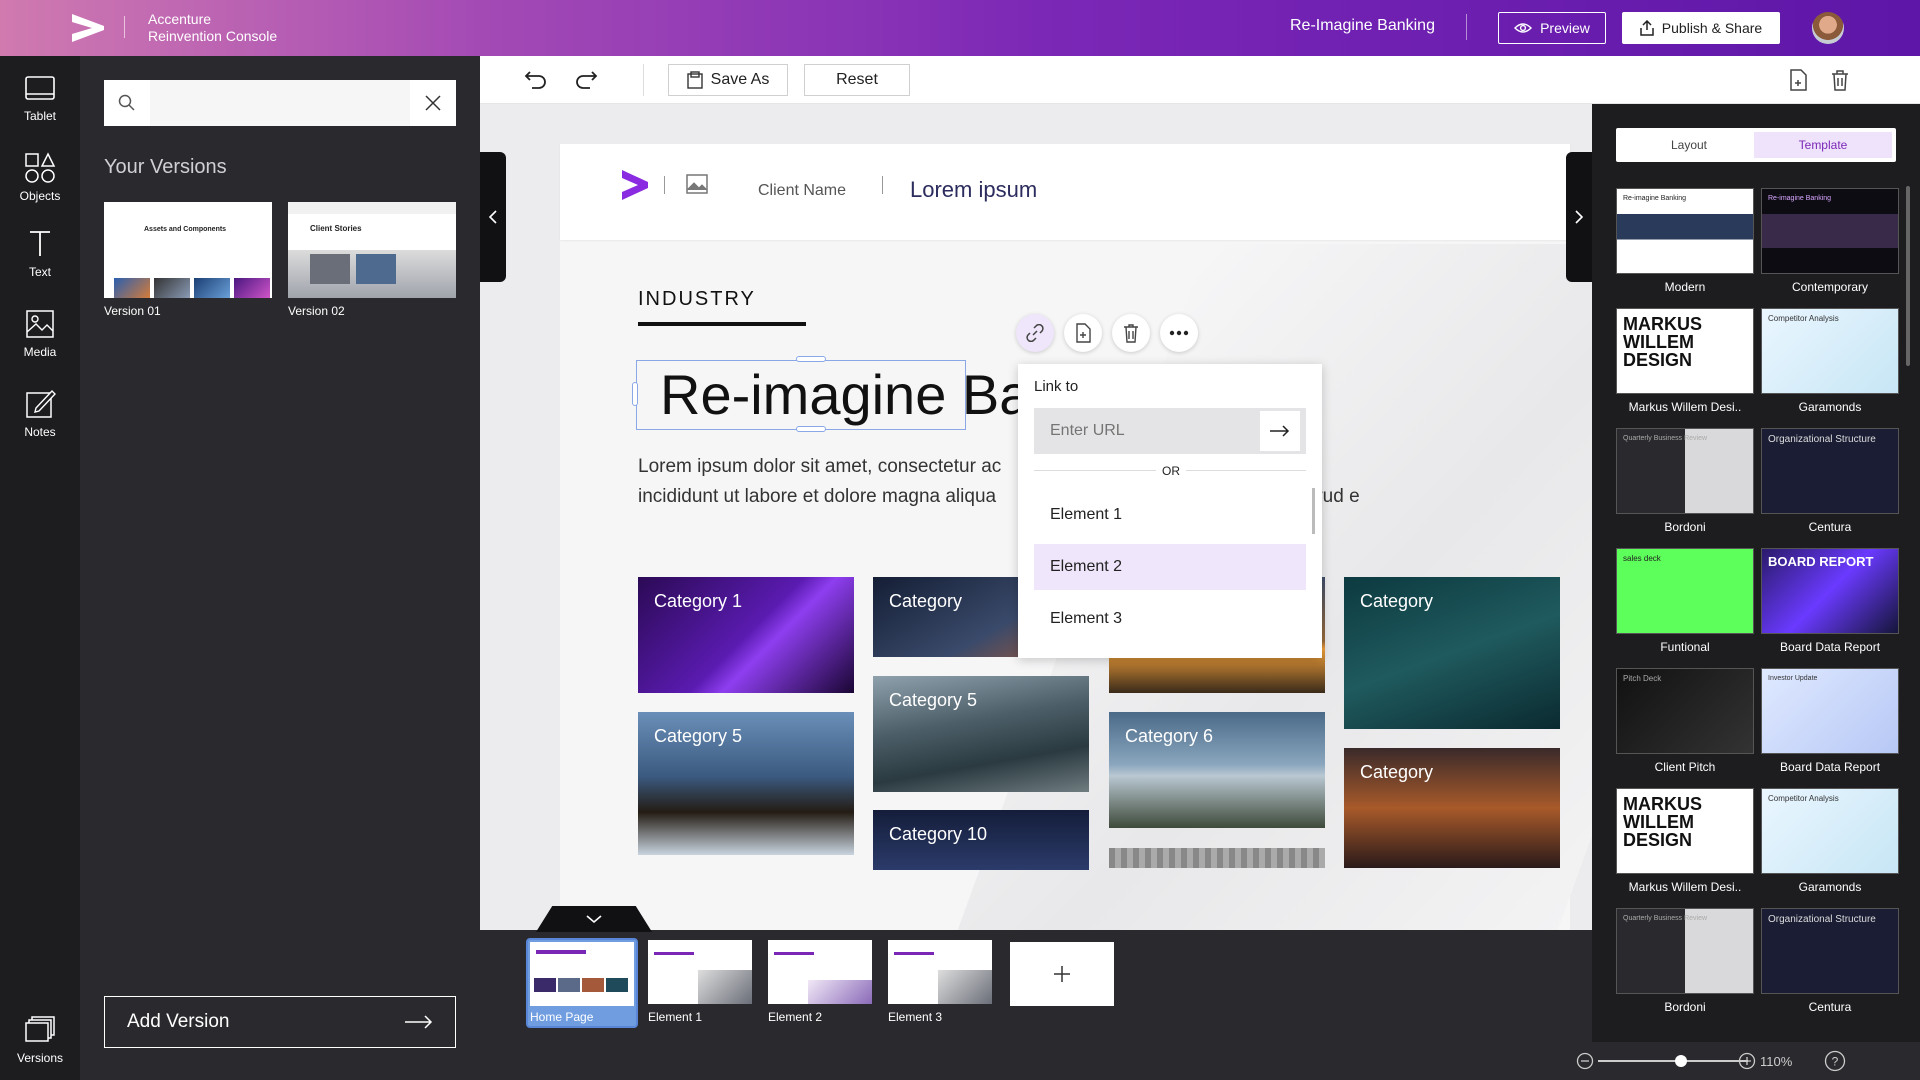 Image resolution: width=1920 pixels, height=1080 pixels. What do you see at coordinates (1685, 471) in the screenshot?
I see `template-thumbnail: Quarterly Business Review` at bounding box center [1685, 471].